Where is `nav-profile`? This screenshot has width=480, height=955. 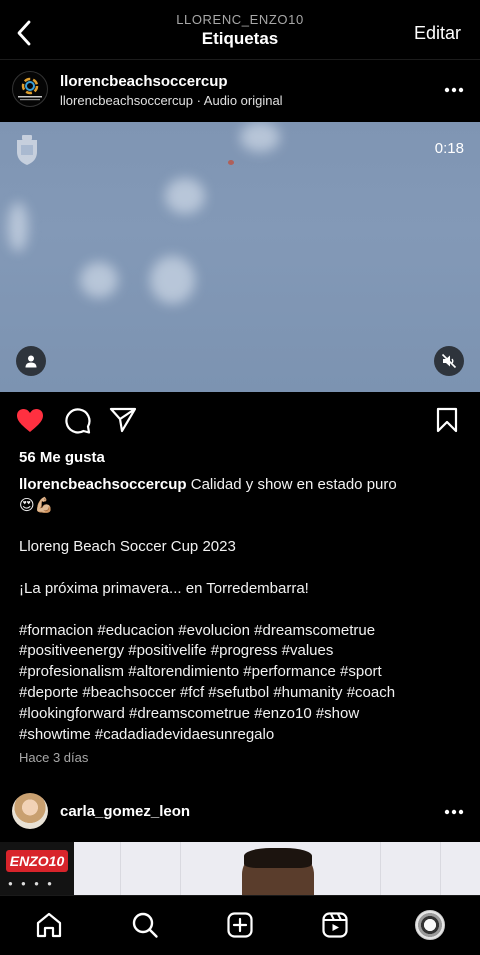 nav-profile is located at coordinates (430, 925).